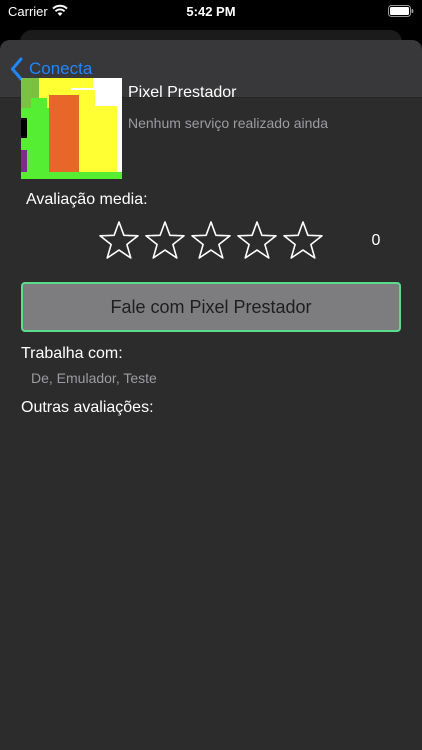 Image resolution: width=422 pixels, height=750 pixels. I want to click on rating-stars, so click(213, 240).